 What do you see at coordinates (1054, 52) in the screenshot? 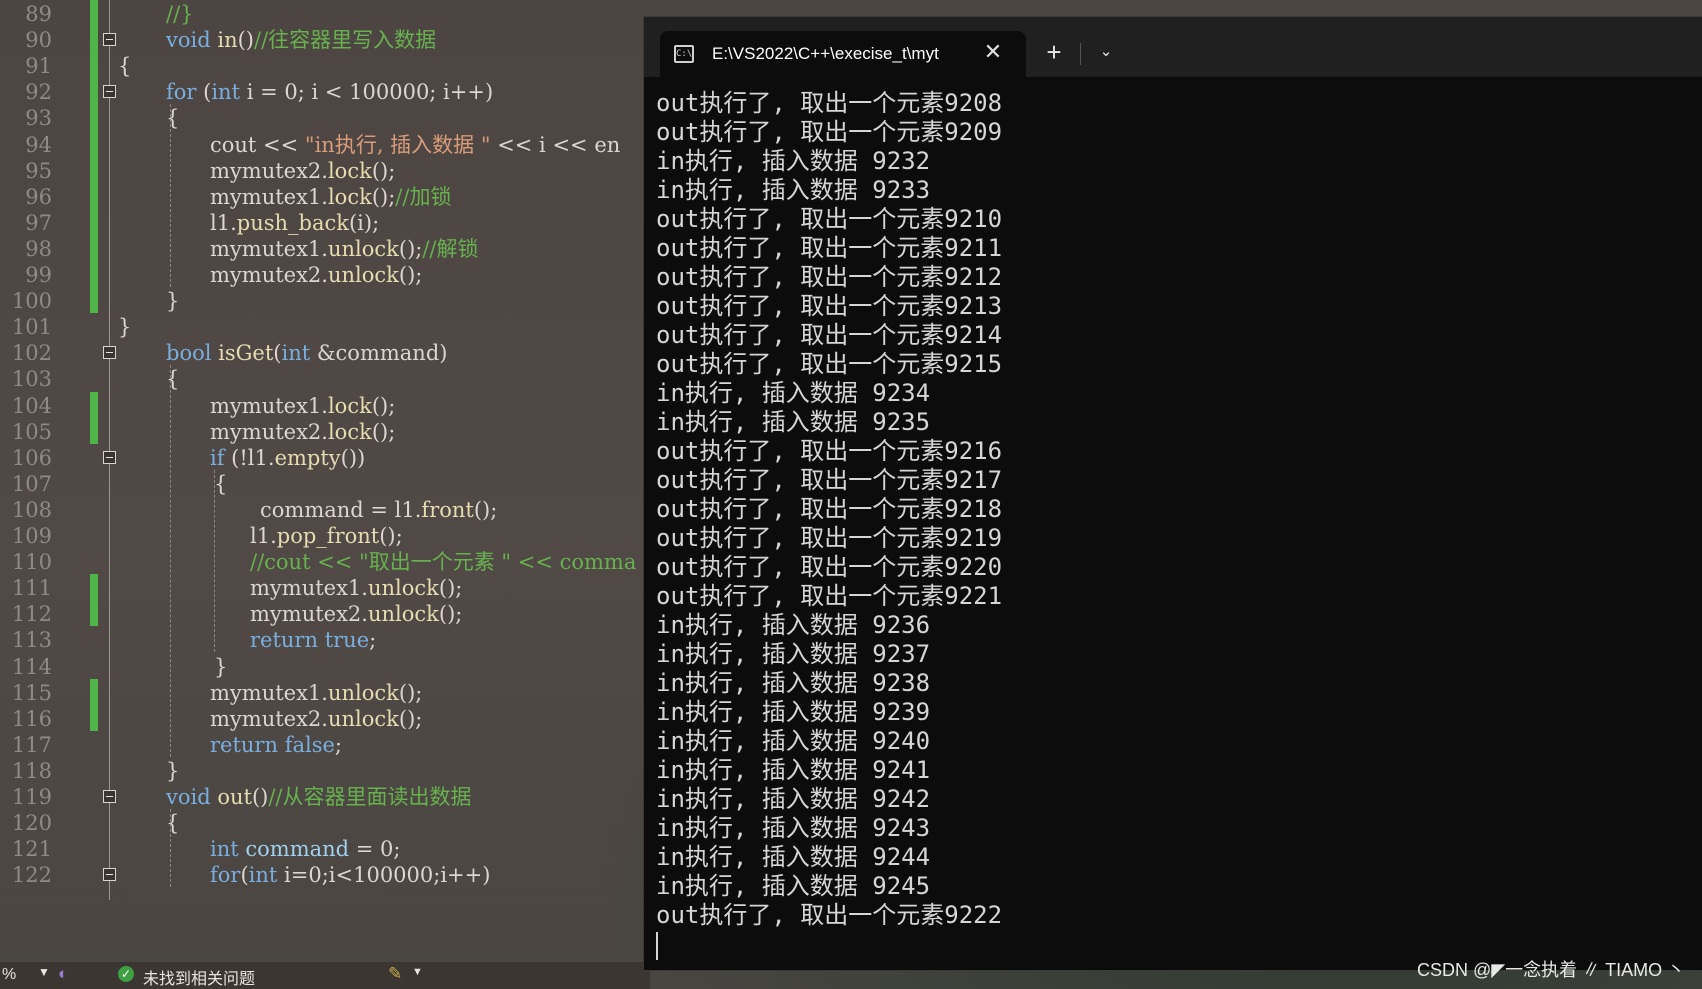
I see `new-tab-button: +` at bounding box center [1054, 52].